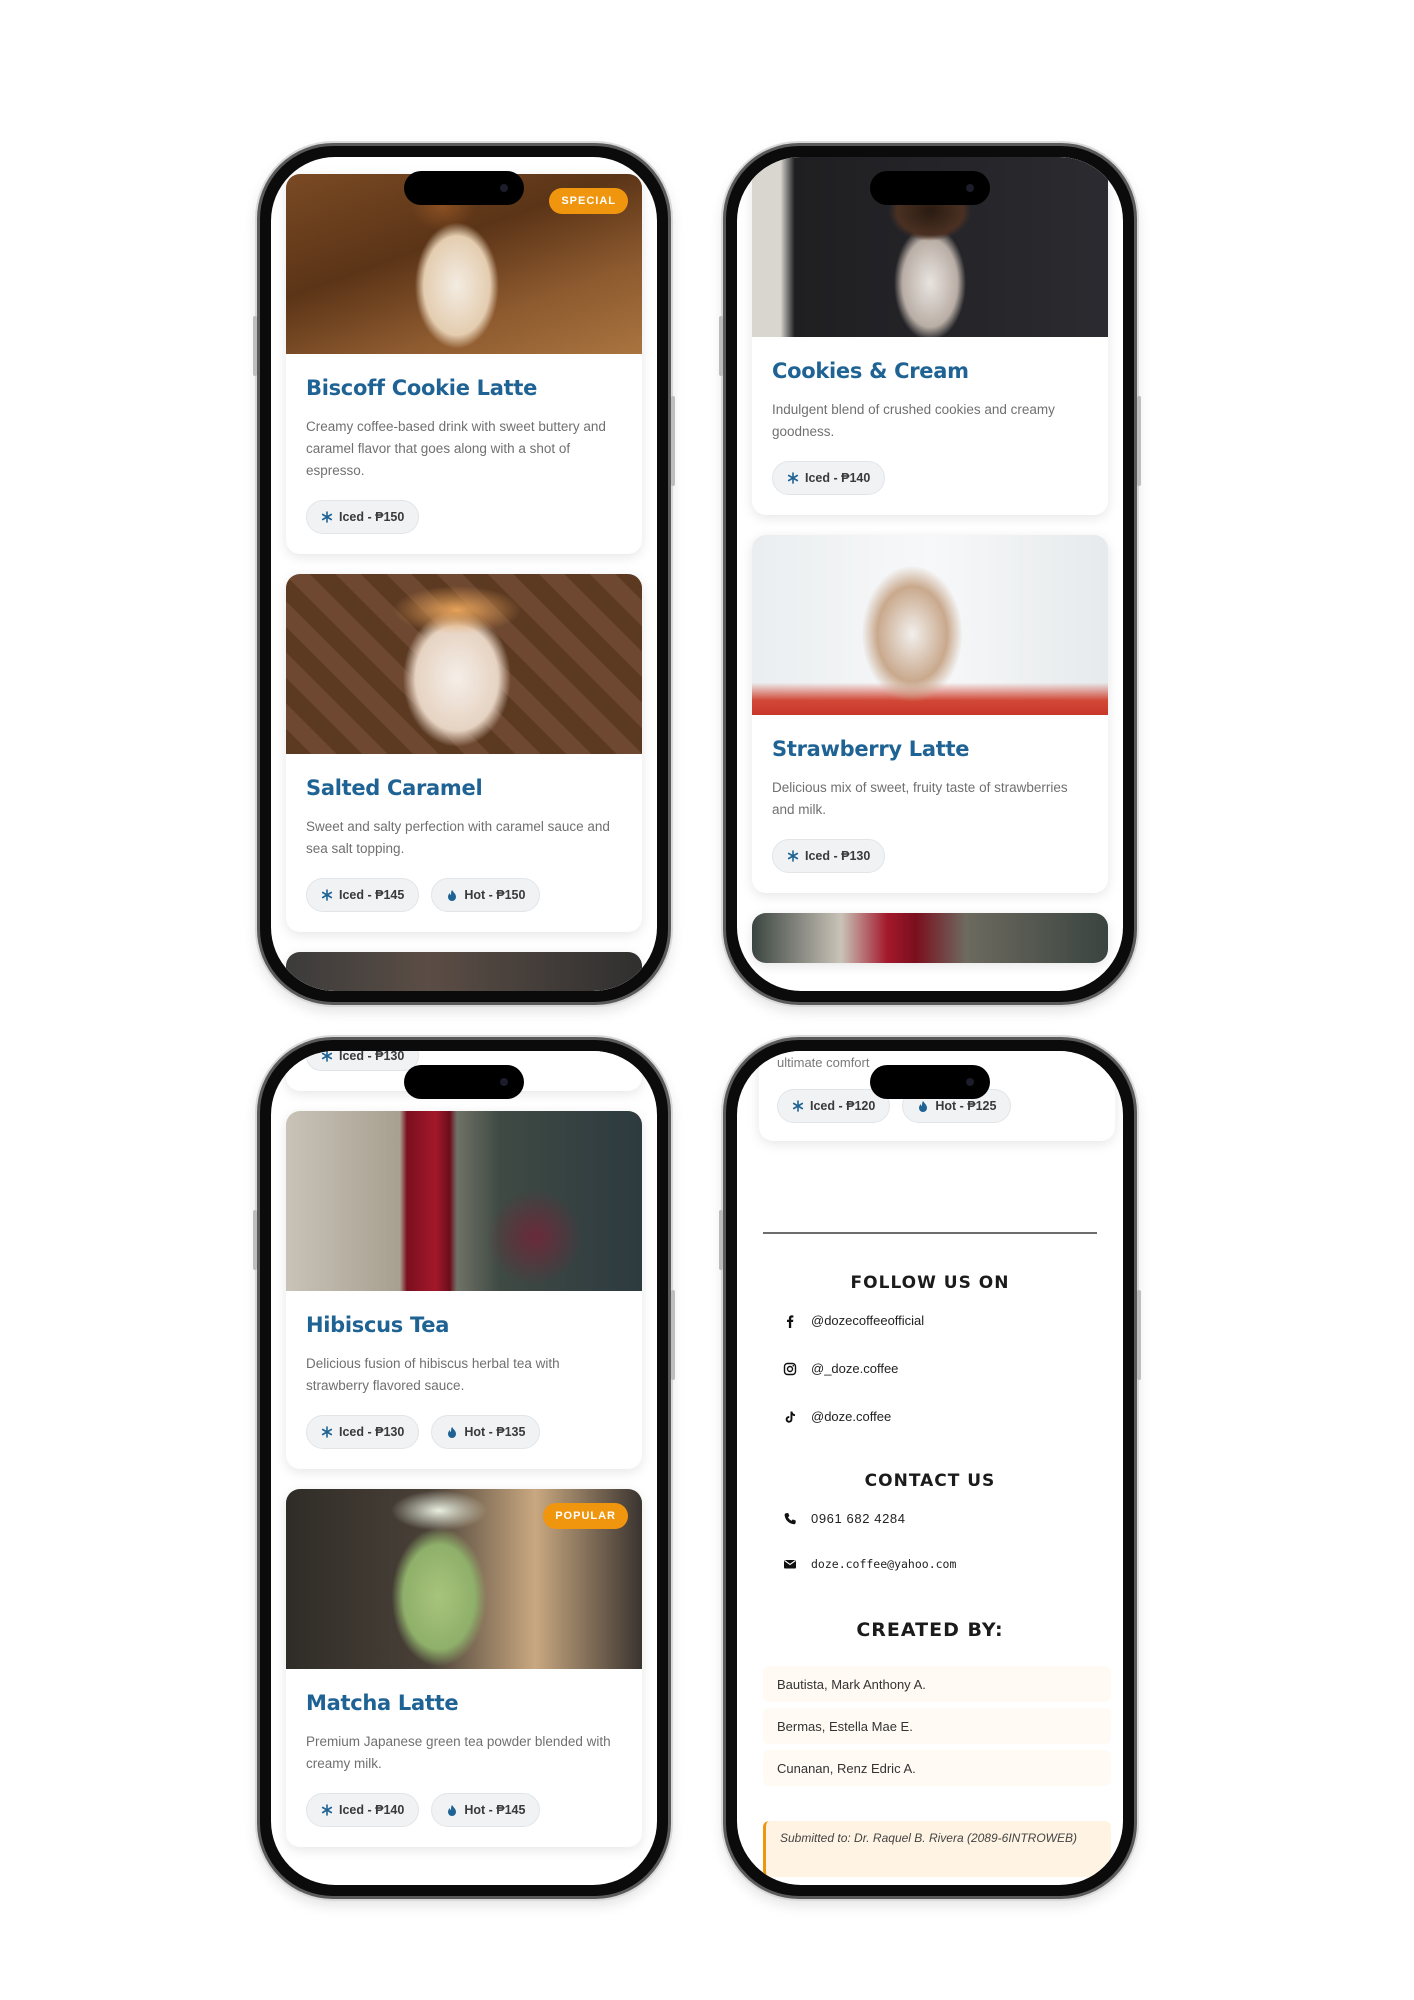 This screenshot has width=1414, height=2000. I want to click on facebook-link: @dozecoffeeofficial, so click(853, 1320).